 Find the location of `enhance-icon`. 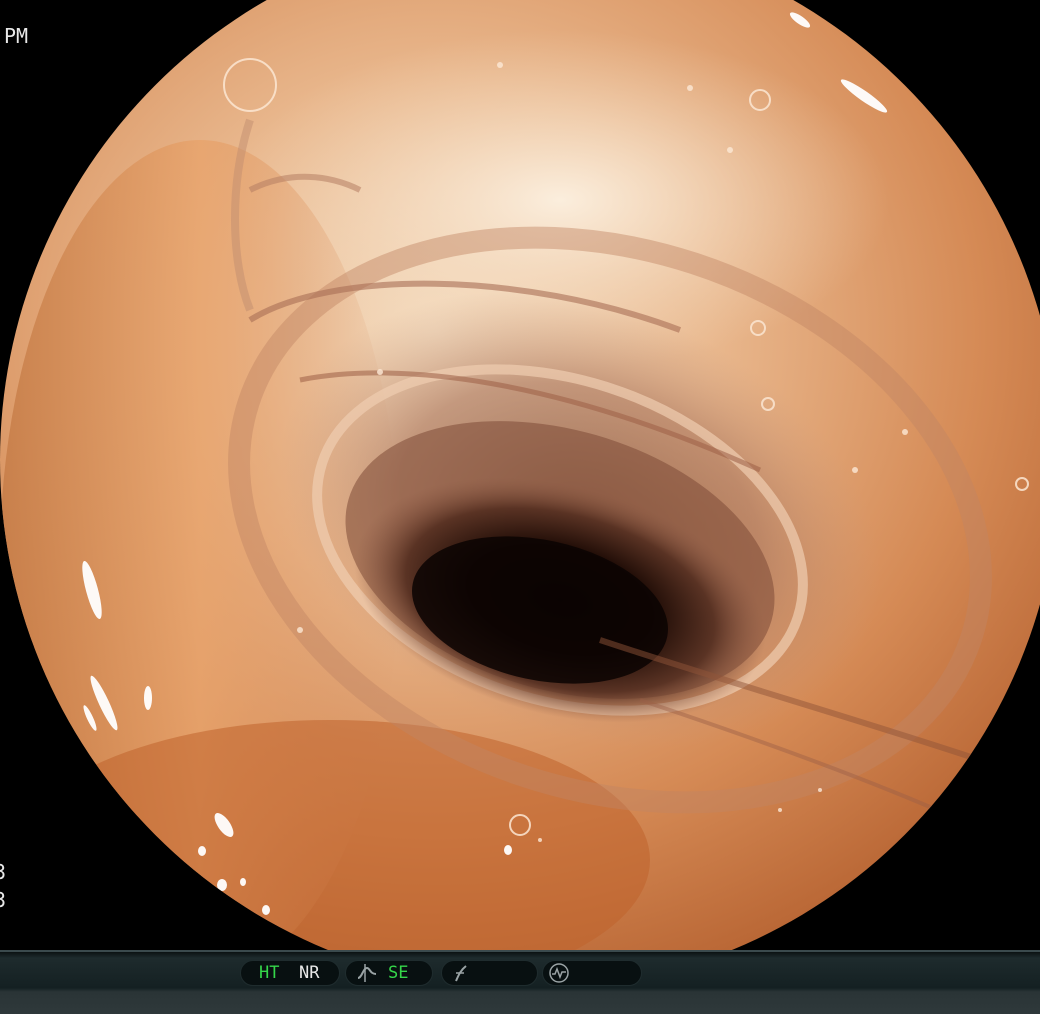

enhance-icon is located at coordinates (461, 975).